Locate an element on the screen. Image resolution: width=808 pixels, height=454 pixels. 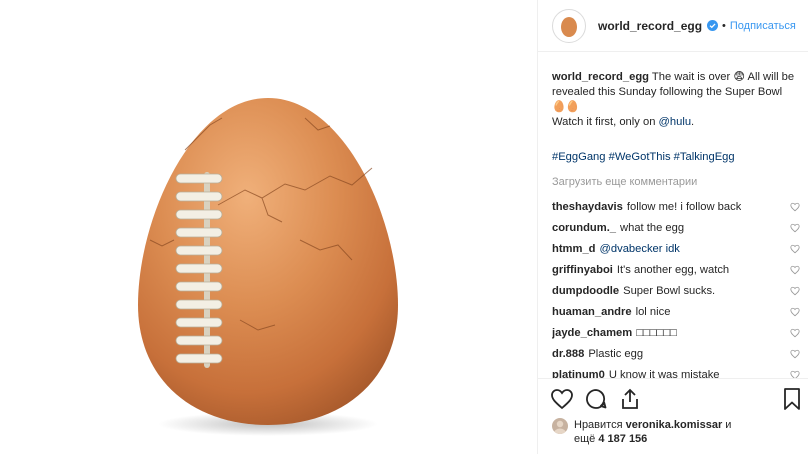
avatar is located at coordinates (569, 25).